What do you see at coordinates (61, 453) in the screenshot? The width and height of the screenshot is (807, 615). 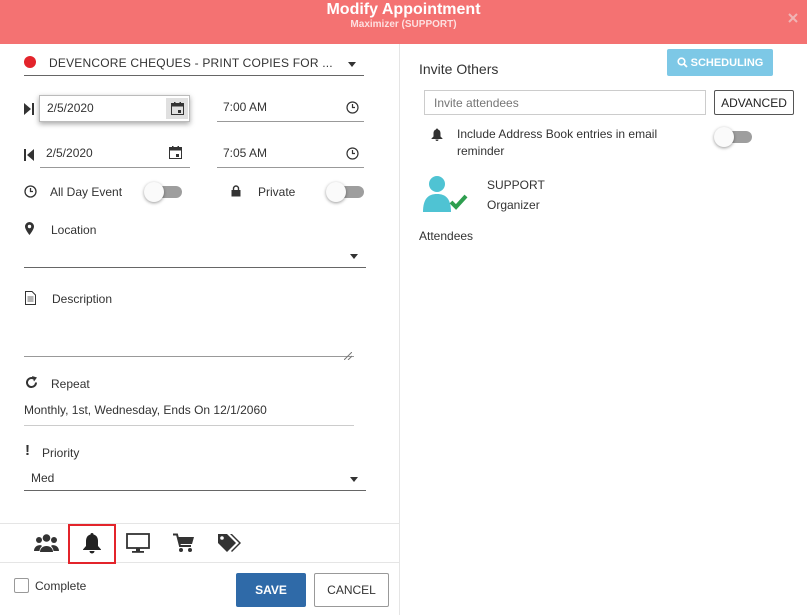 I see `priority-label: Priority` at bounding box center [61, 453].